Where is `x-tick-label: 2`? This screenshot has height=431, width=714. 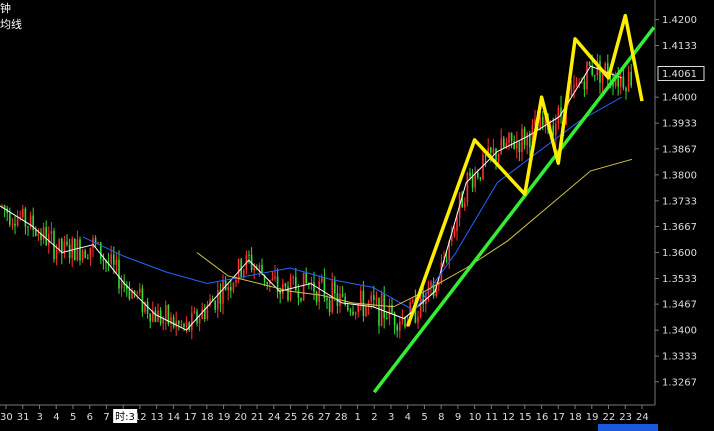
x-tick-label: 2 is located at coordinates (374, 417).